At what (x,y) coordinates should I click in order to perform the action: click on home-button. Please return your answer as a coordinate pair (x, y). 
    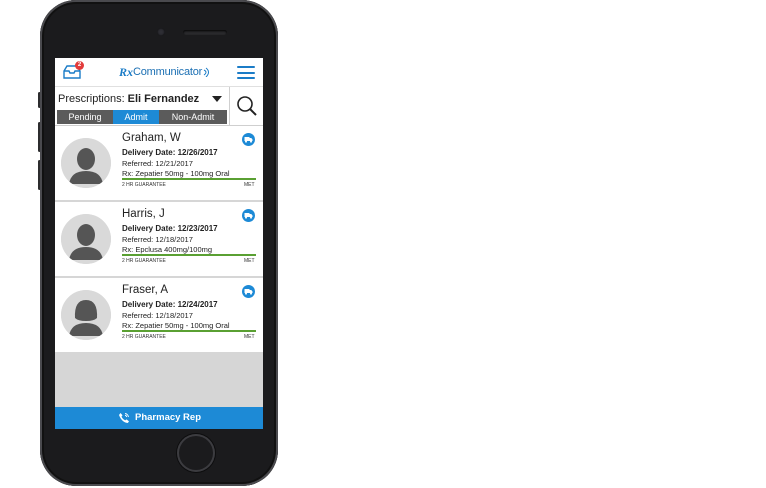
    Looking at the image, I should click on (196, 453).